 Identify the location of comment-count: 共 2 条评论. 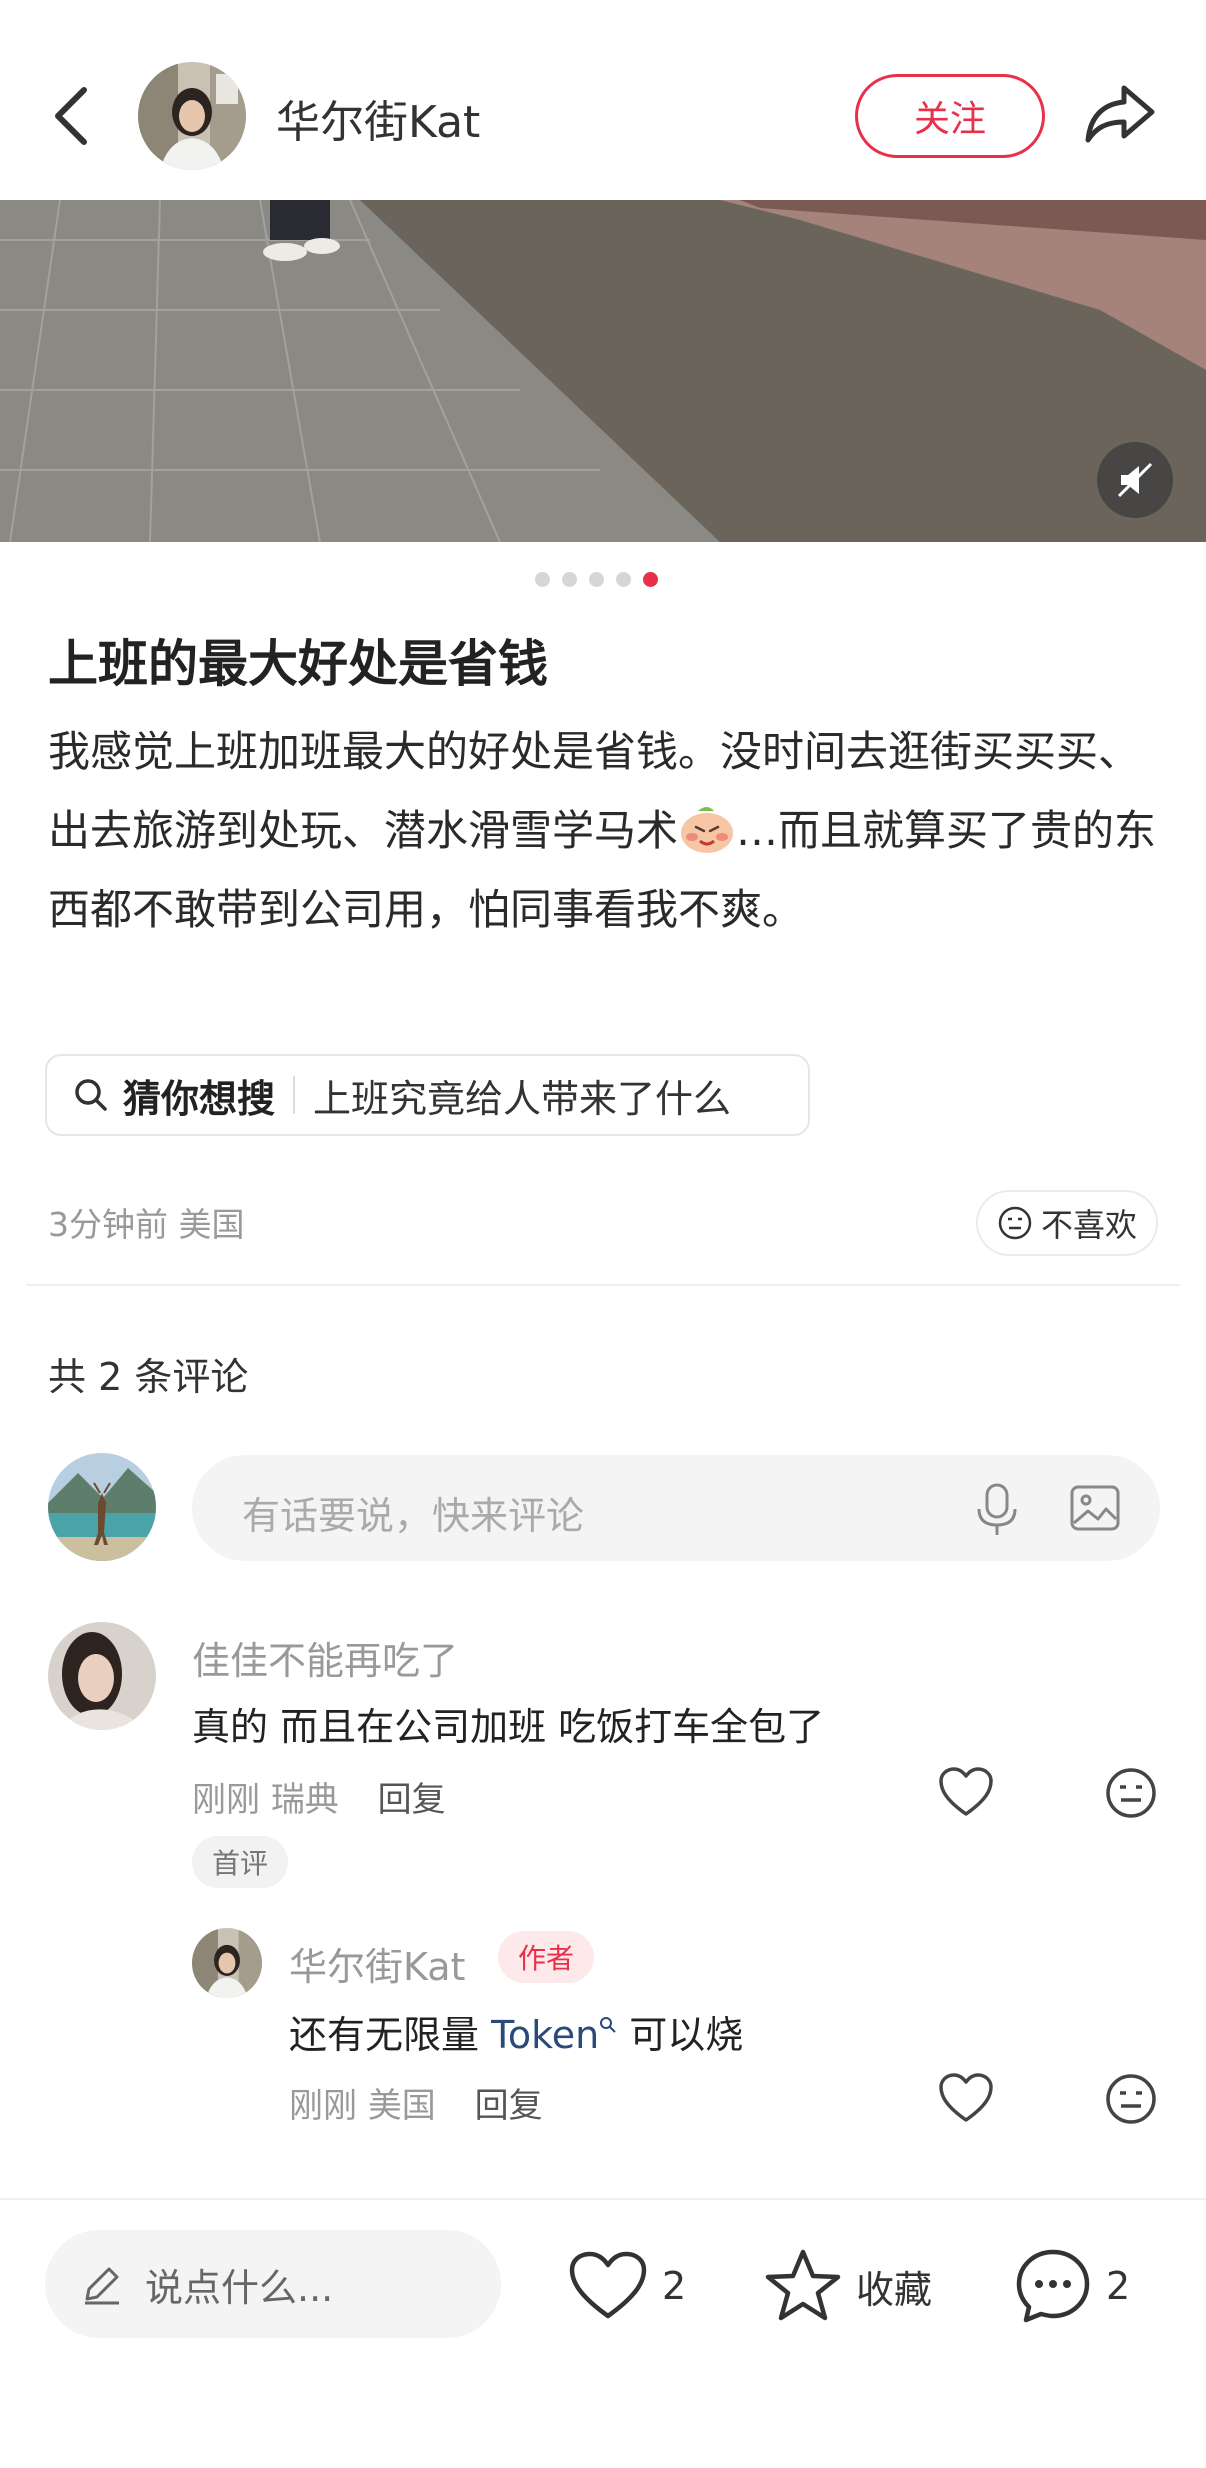
(148, 1377).